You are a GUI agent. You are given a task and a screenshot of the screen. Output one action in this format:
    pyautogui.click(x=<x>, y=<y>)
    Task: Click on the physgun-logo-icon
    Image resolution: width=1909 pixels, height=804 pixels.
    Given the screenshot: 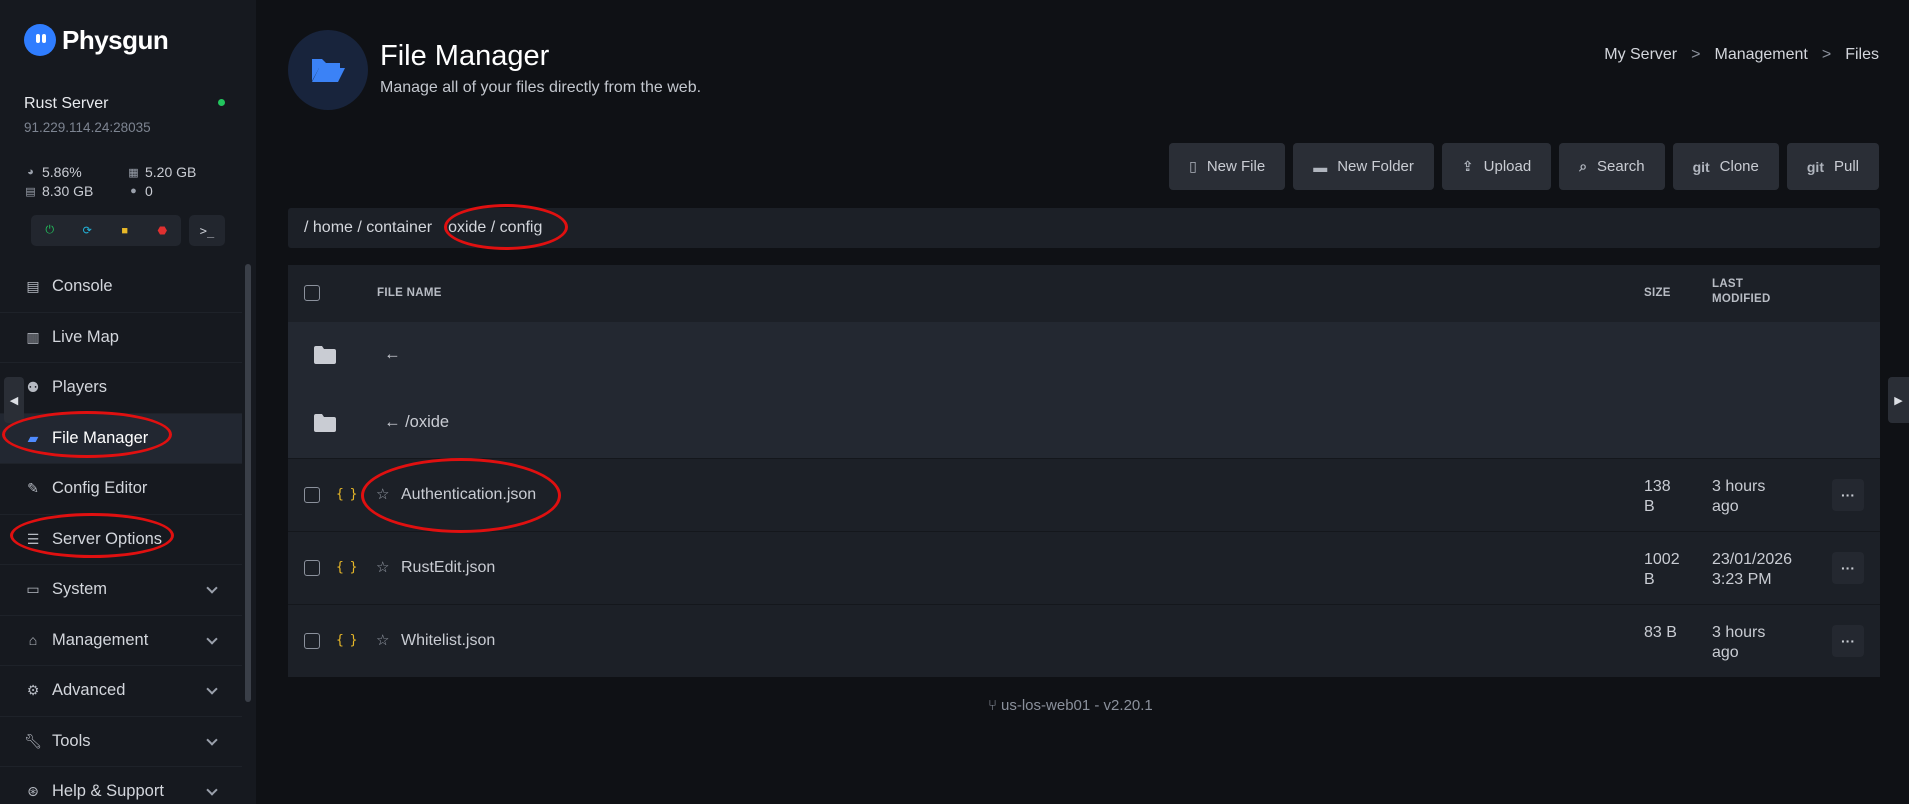 What is the action you would take?
    pyautogui.click(x=40, y=40)
    